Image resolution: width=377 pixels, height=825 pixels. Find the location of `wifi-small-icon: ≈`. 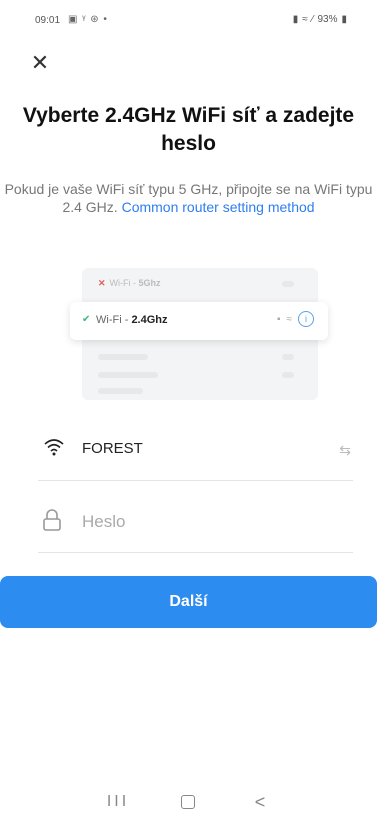

wifi-small-icon: ≈ is located at coordinates (289, 319).